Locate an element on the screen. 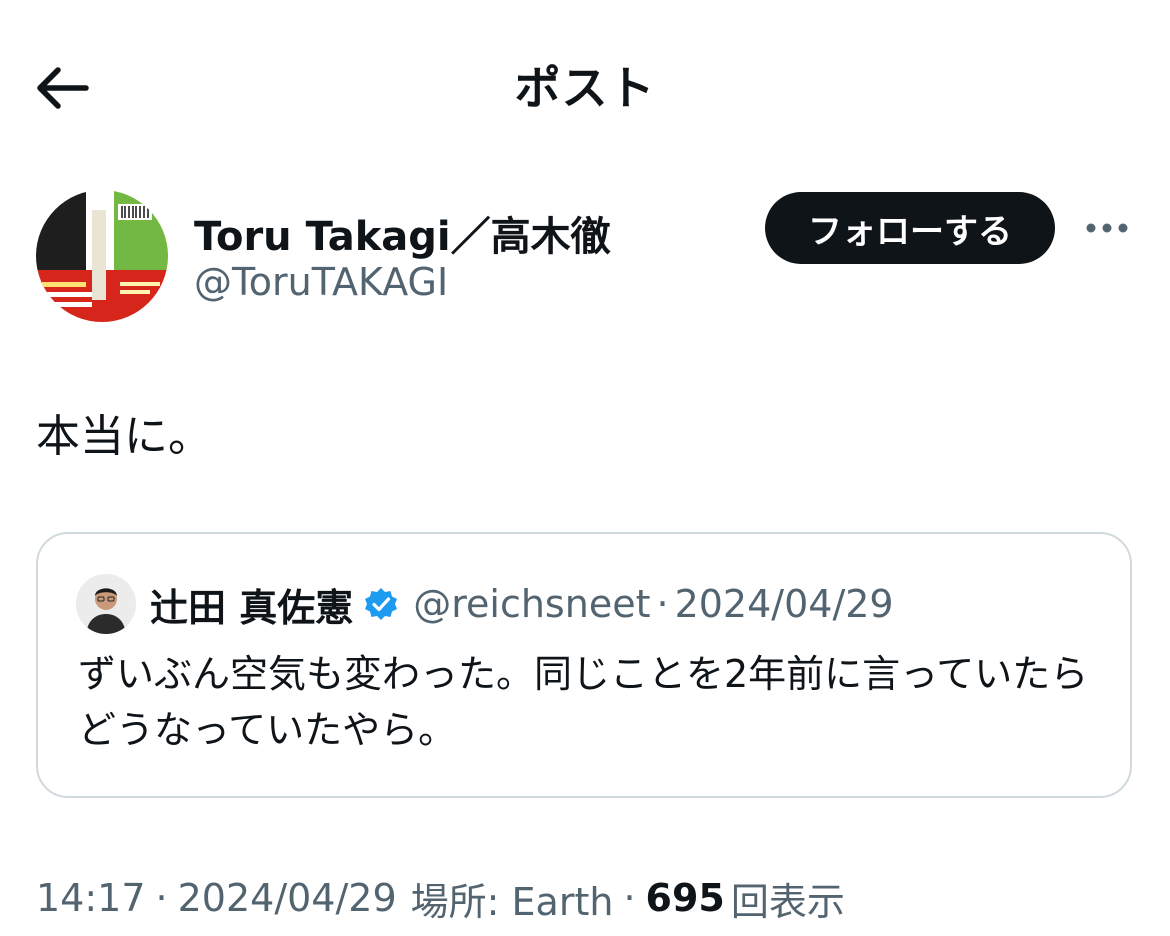  post-location: 場所: Earth is located at coordinates (512, 901).